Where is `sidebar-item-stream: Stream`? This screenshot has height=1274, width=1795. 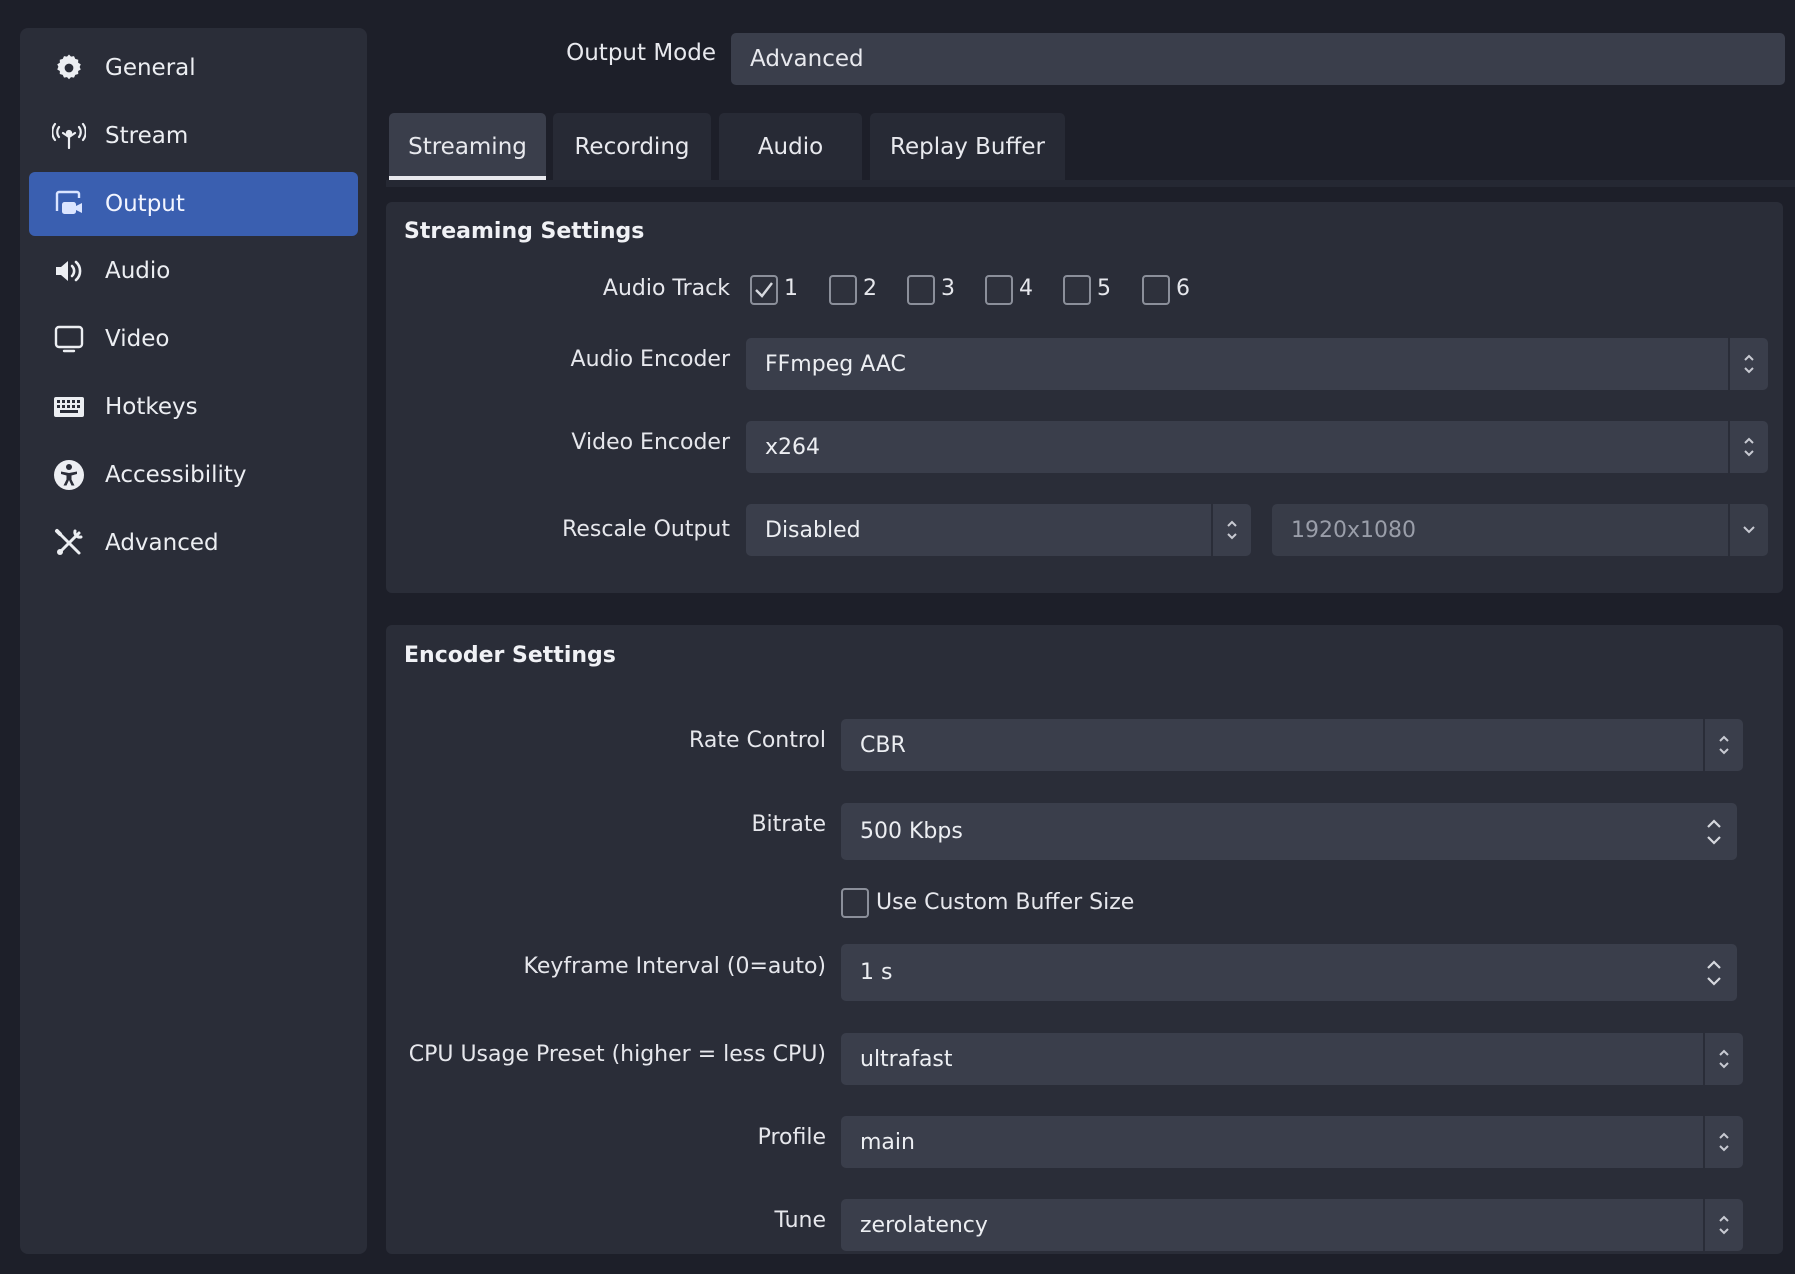 sidebar-item-stream: Stream is located at coordinates (193, 136).